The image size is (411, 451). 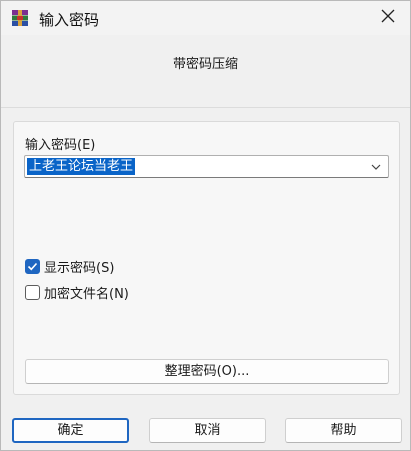 I want to click on show-password-label: 显示密码(S), so click(x=79, y=268).